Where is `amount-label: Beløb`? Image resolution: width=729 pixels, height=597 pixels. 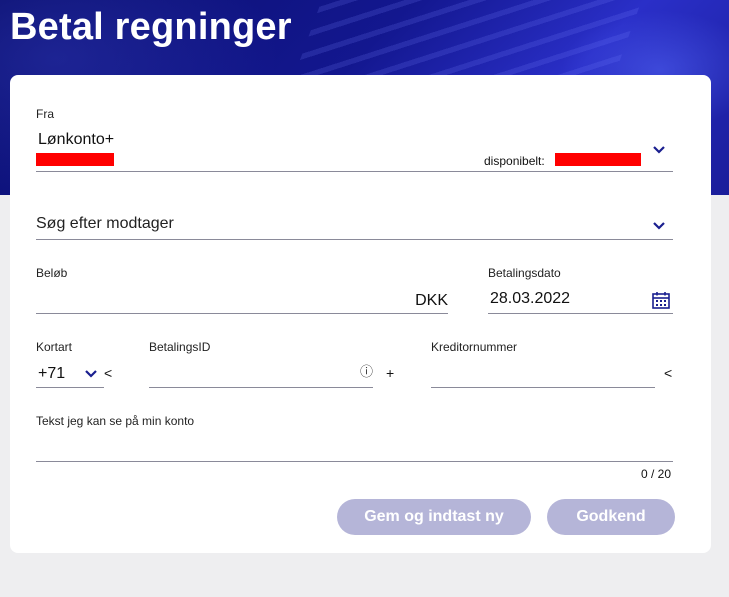
amount-label: Beløb is located at coordinates (52, 273).